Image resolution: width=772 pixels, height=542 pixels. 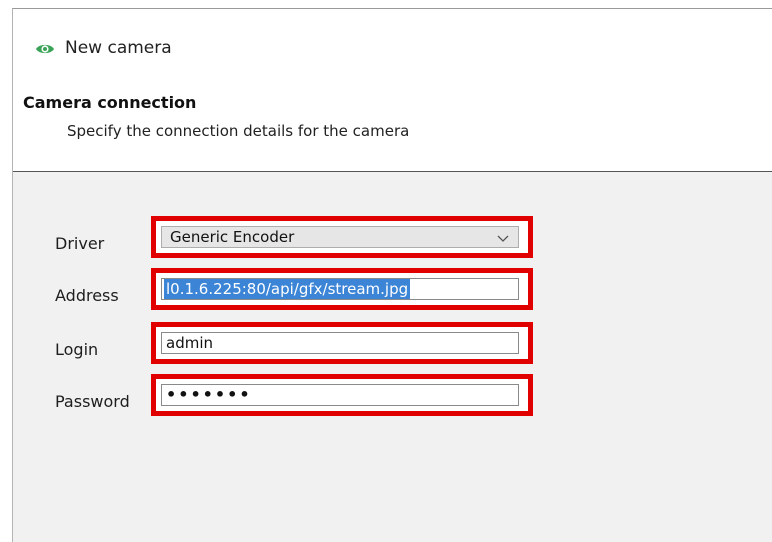 What do you see at coordinates (287, 289) in the screenshot?
I see `address-value: l0.1.6.225:80/api/gfx/stream.jpg` at bounding box center [287, 289].